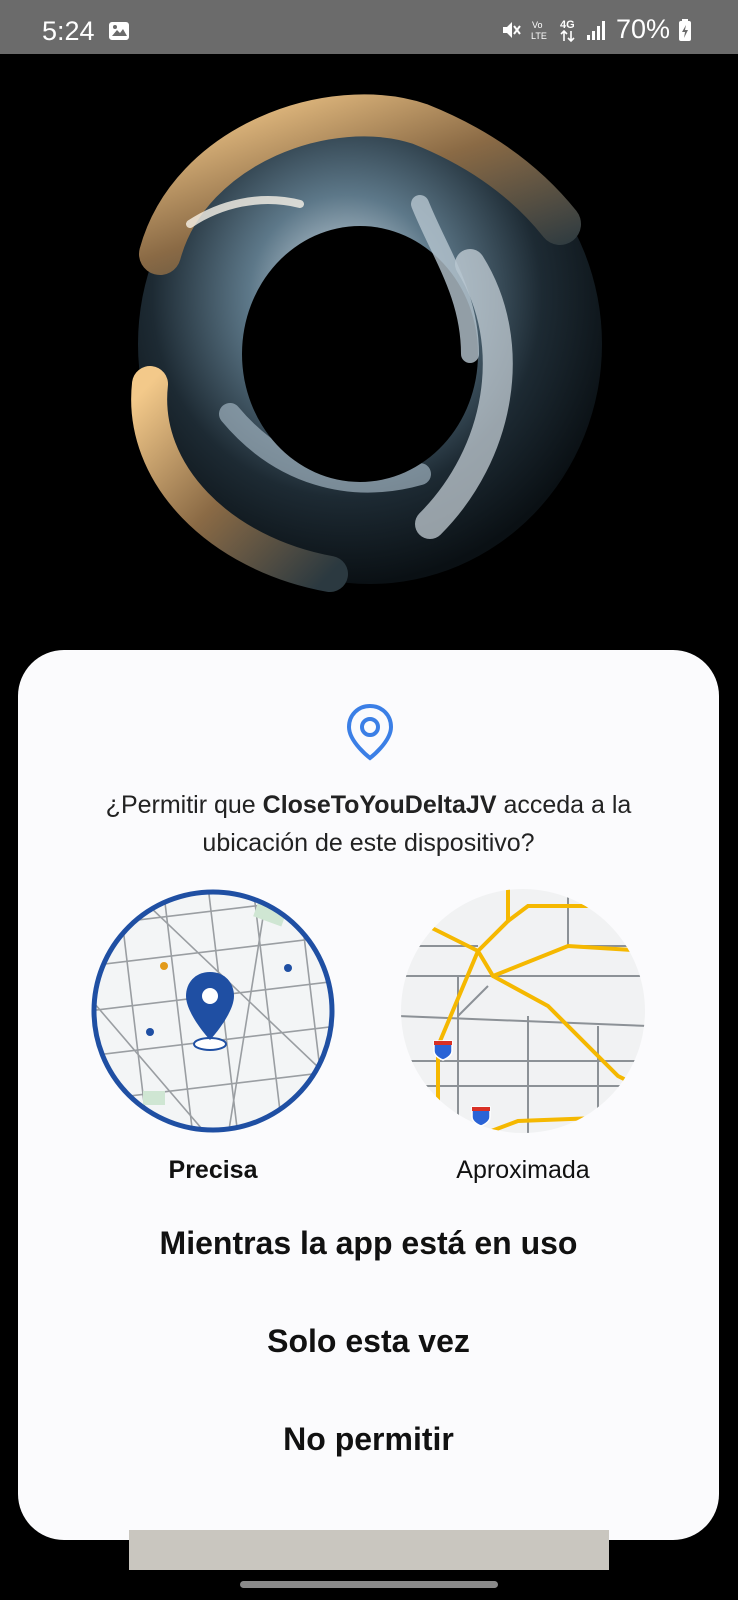 The height and width of the screenshot is (1600, 738). I want to click on status-time: 5:24, so click(68, 31).